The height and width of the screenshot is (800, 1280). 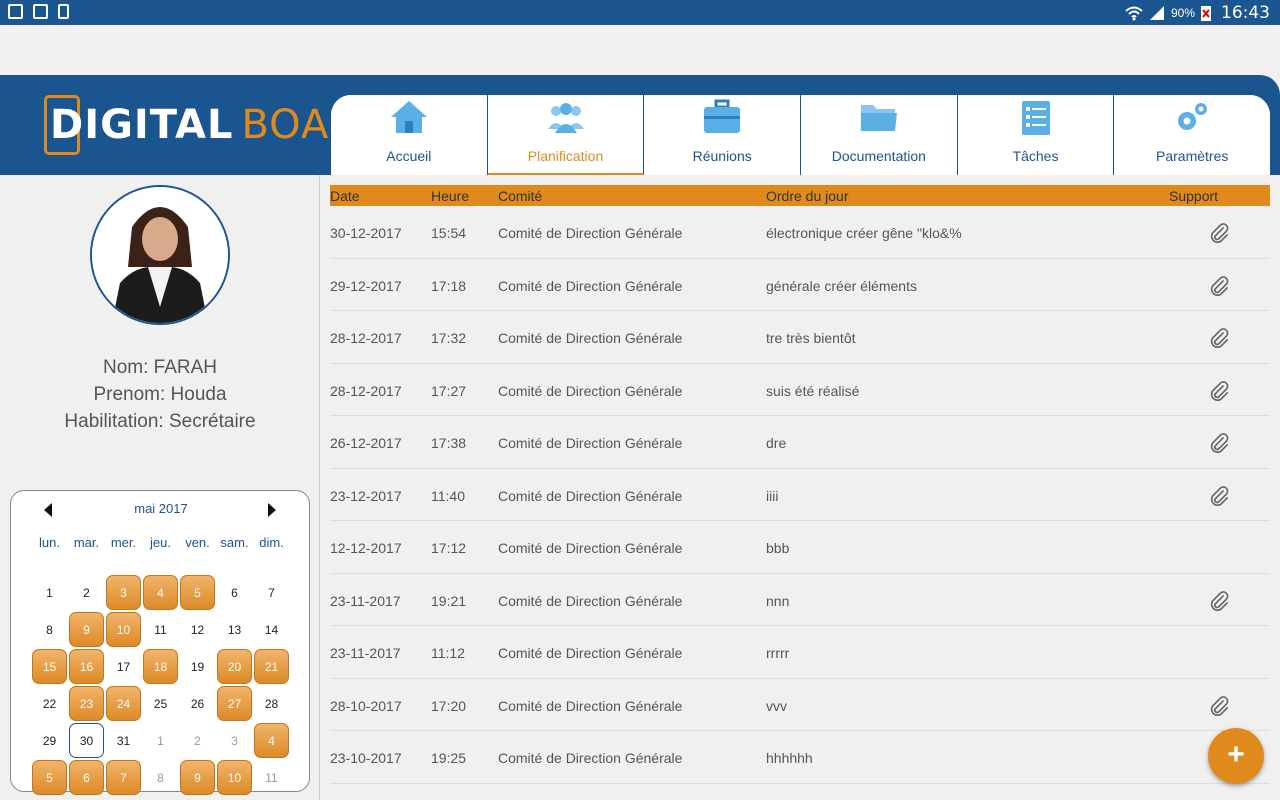 I want to click on plus-icon: +, so click(x=1236, y=754).